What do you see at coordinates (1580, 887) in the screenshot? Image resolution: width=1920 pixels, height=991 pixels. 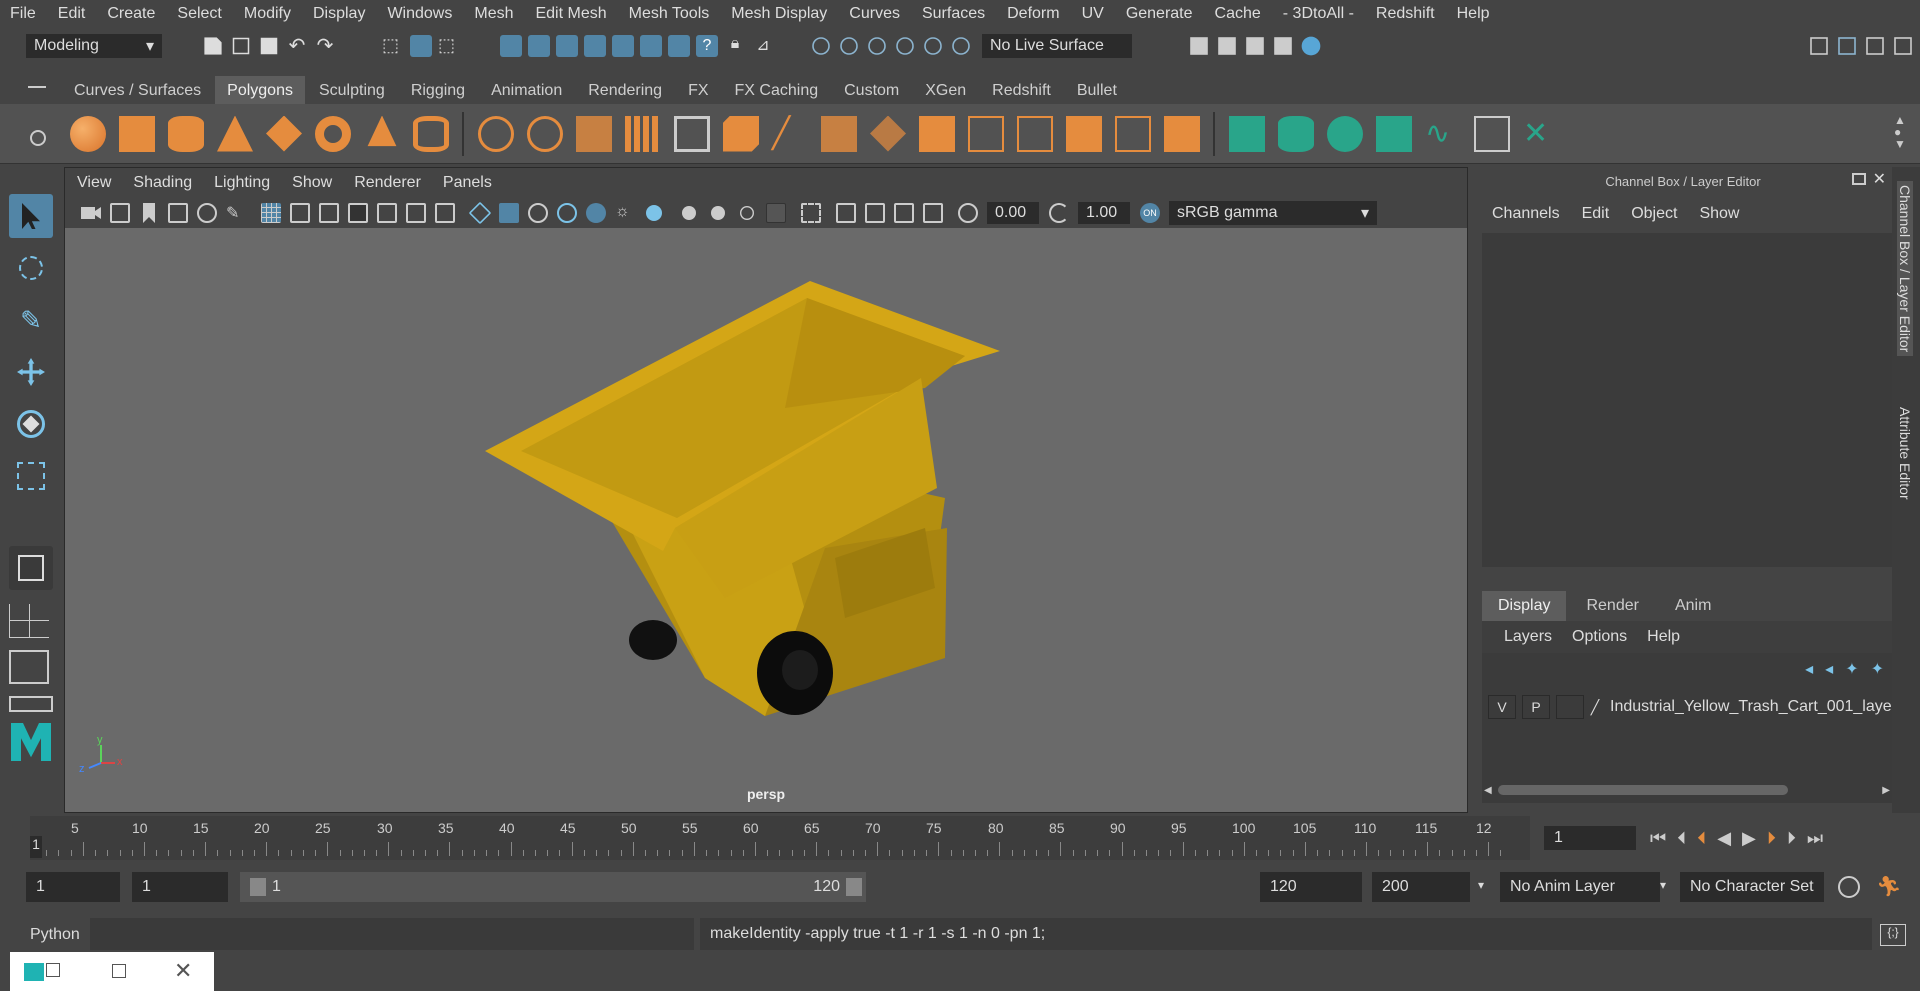 I see `anim-layer-dropdown: No Anim Layer` at bounding box center [1580, 887].